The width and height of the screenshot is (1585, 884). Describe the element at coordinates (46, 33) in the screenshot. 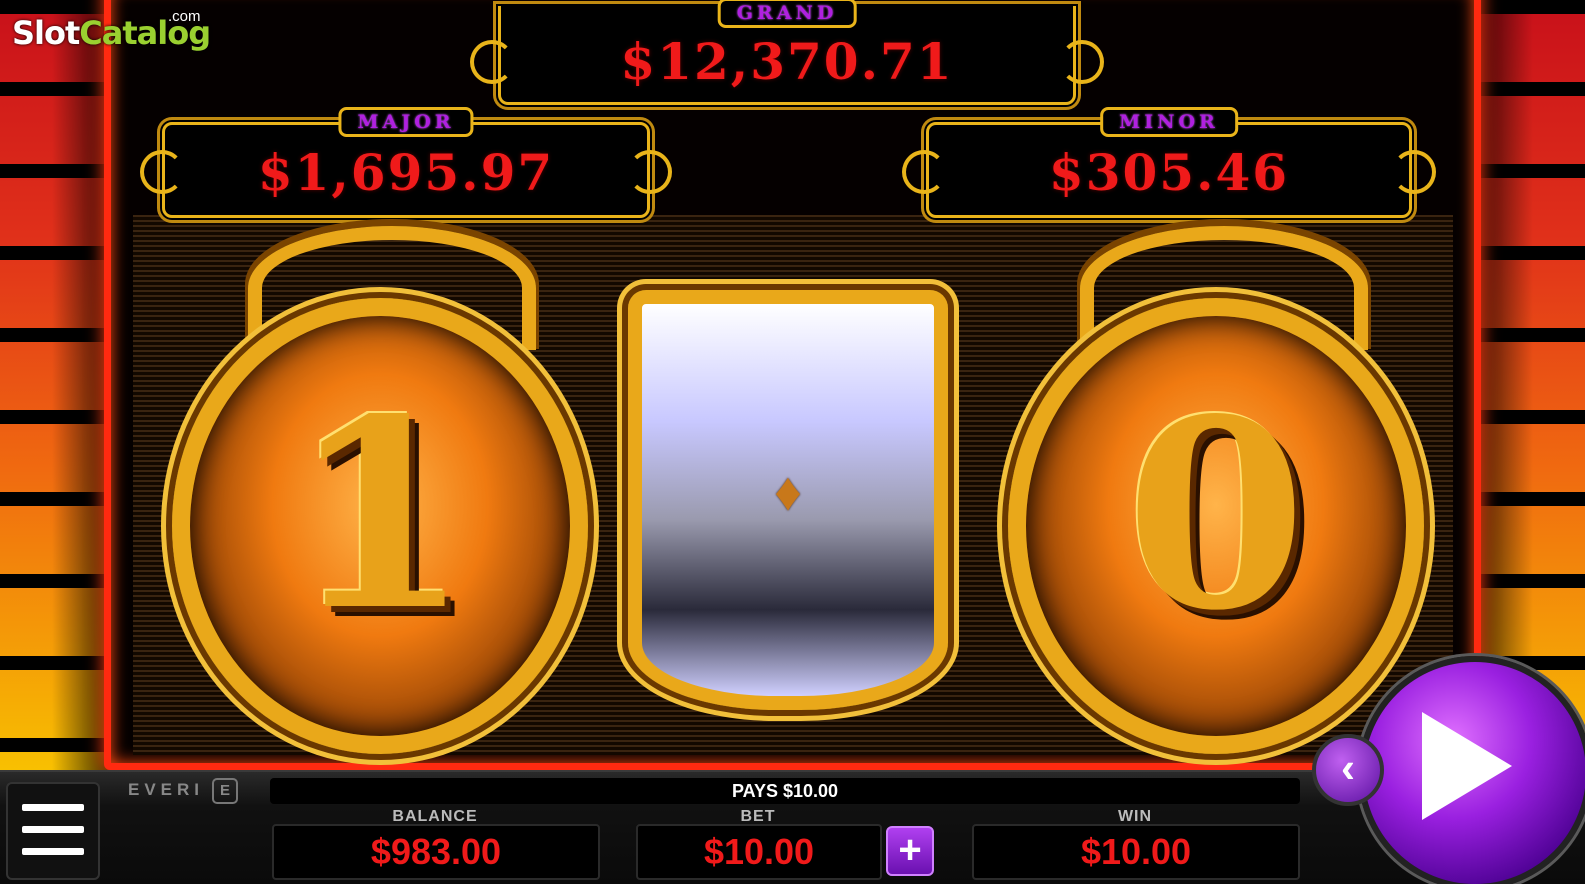

I see `watermark-part1: Slot` at that location.